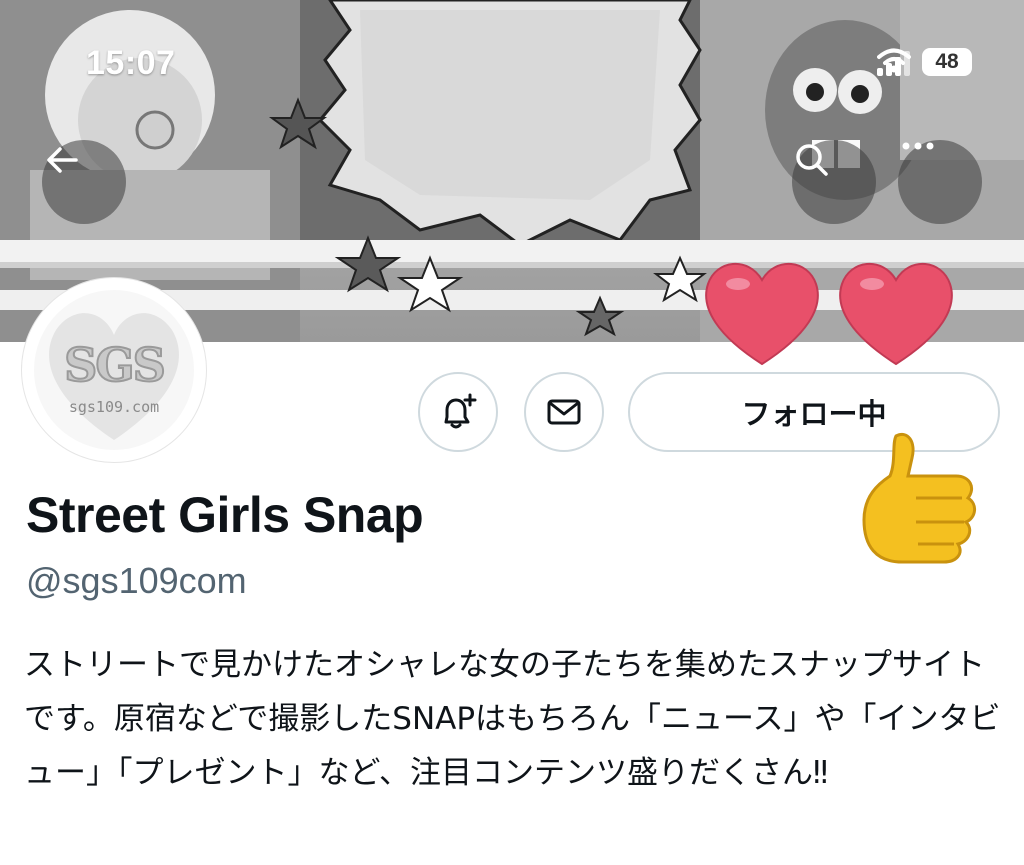 The height and width of the screenshot is (865, 1024). What do you see at coordinates (834, 182) in the screenshot?
I see `search-button` at bounding box center [834, 182].